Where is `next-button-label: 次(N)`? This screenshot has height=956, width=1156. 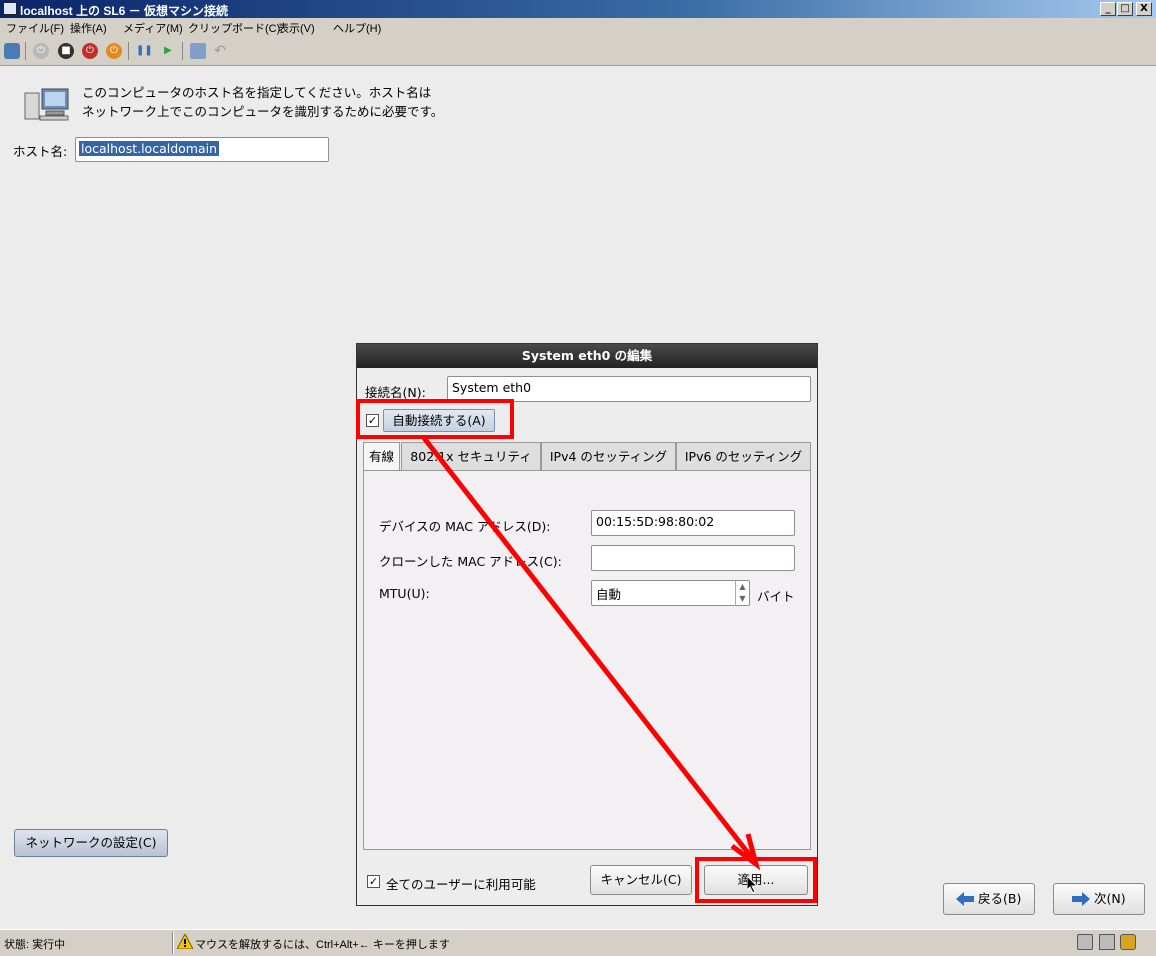
next-button-label: 次(N) is located at coordinates (1110, 898).